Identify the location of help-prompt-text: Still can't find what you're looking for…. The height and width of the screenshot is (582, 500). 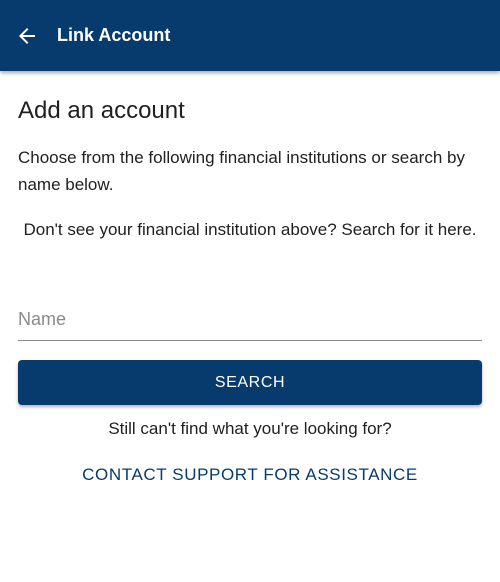
(250, 428).